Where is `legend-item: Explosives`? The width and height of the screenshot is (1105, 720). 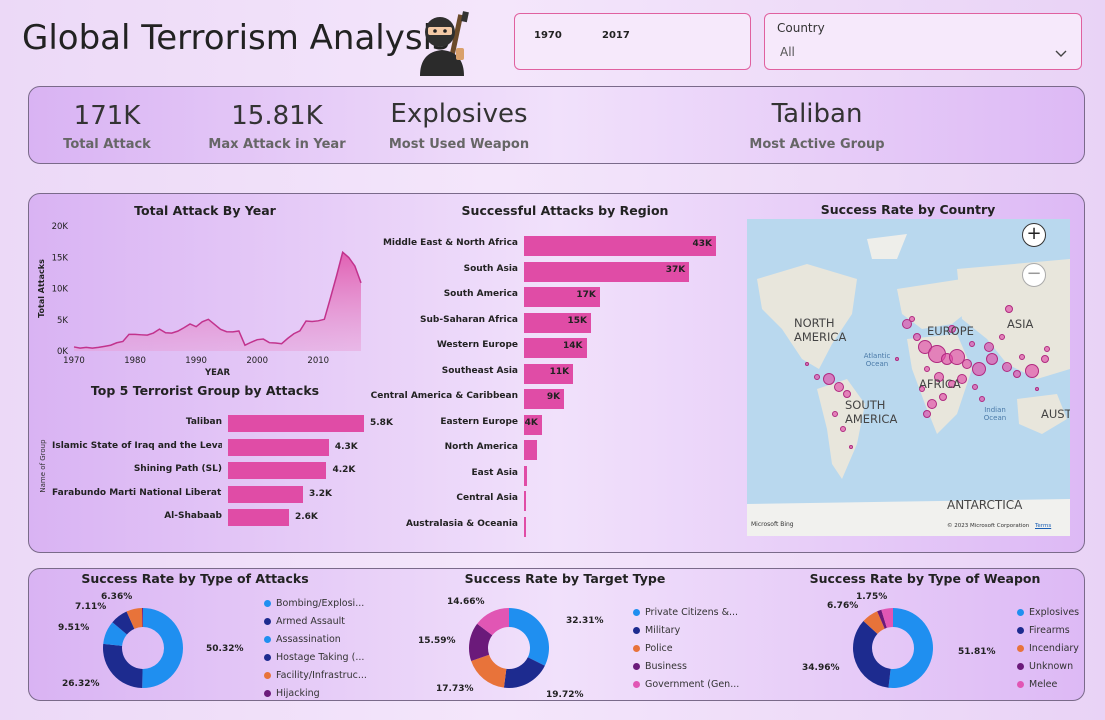 legend-item: Explosives is located at coordinates (1048, 612).